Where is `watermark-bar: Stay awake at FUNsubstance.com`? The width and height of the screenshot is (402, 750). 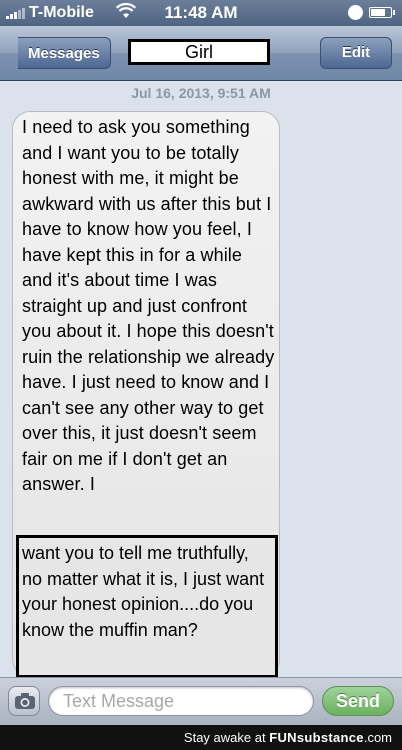 watermark-bar: Stay awake at FUNsubstance.com is located at coordinates (201, 737).